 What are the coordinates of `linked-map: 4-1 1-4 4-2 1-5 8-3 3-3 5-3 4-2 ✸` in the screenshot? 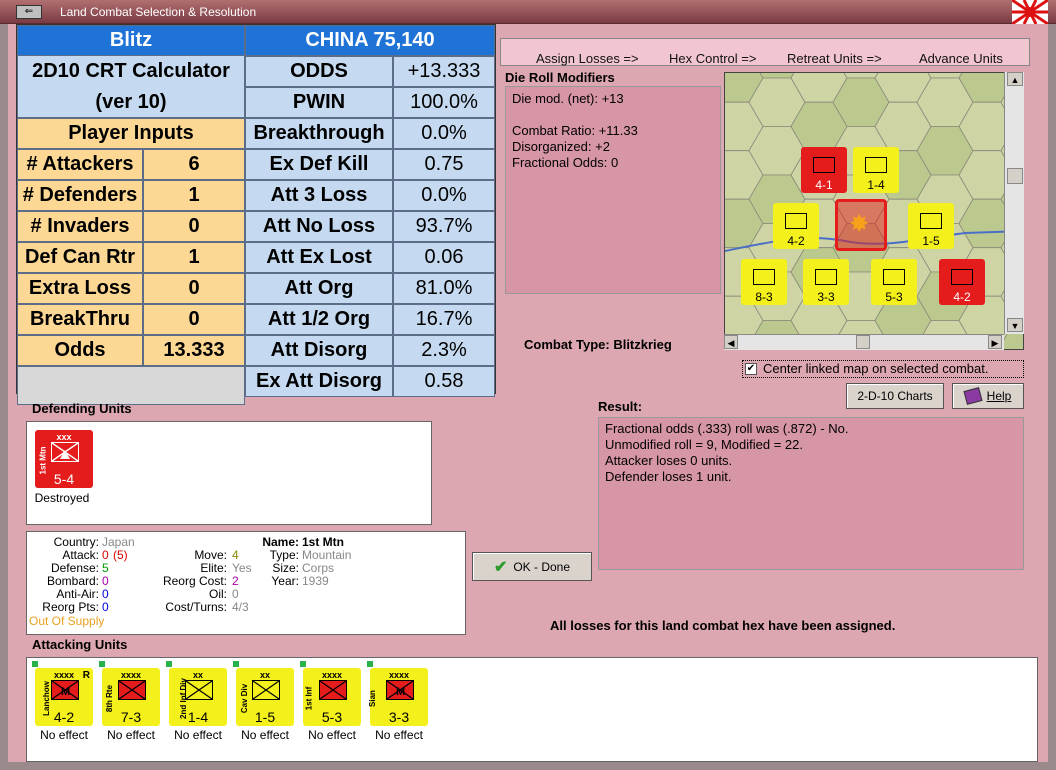 It's located at (874, 211).